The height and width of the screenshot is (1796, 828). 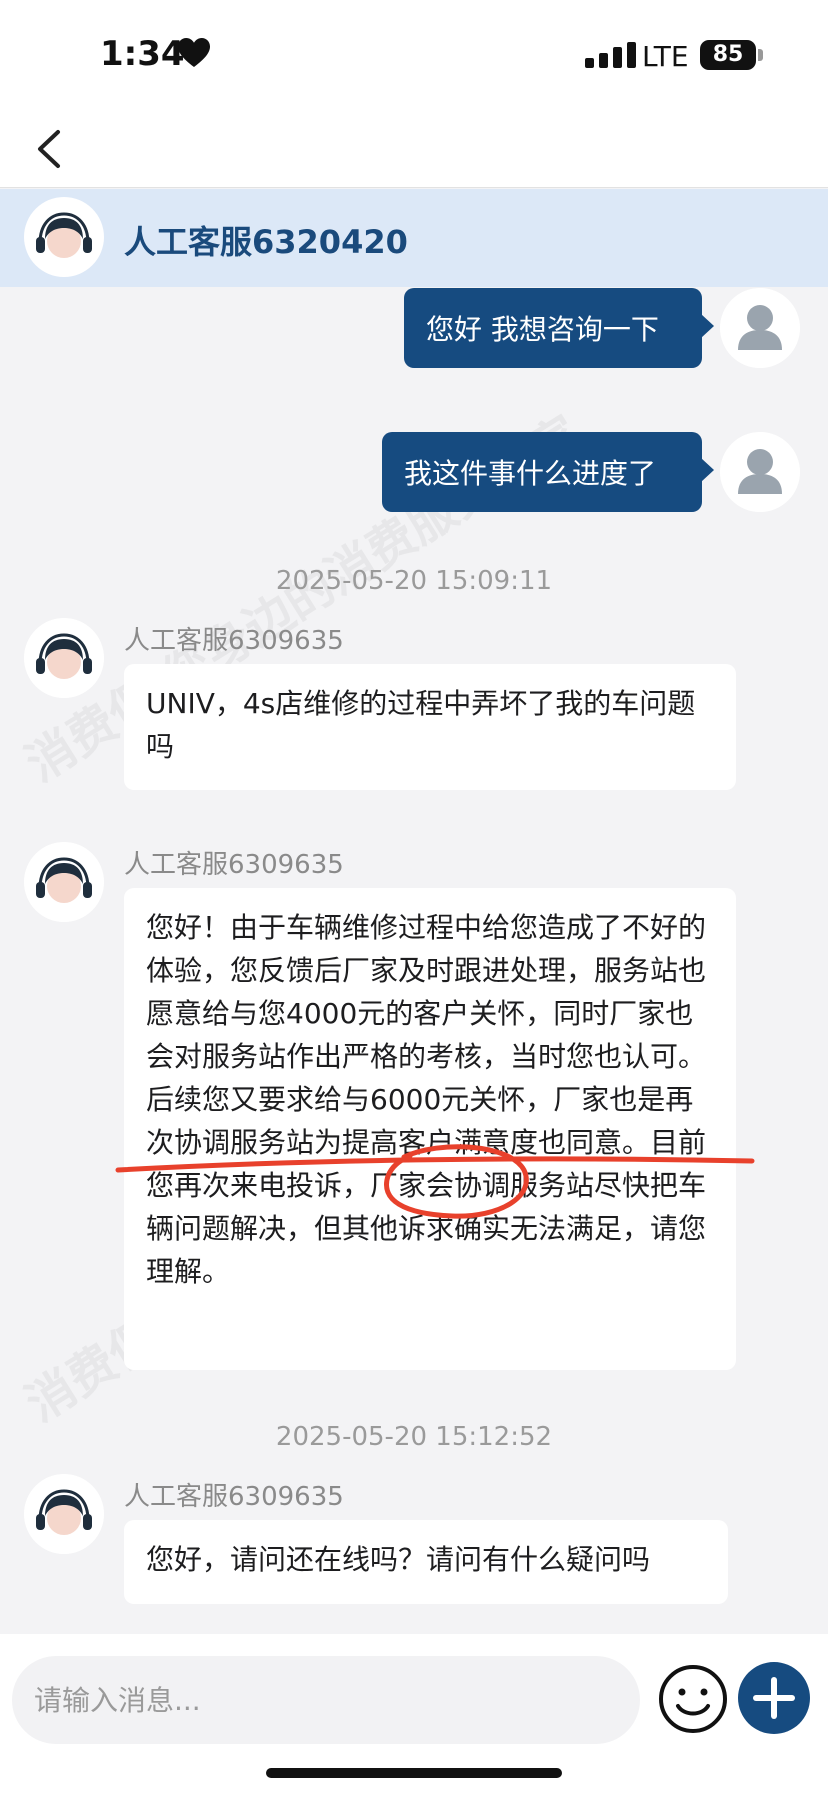 I want to click on message-text: 我这件事什么进度了, so click(x=530, y=473).